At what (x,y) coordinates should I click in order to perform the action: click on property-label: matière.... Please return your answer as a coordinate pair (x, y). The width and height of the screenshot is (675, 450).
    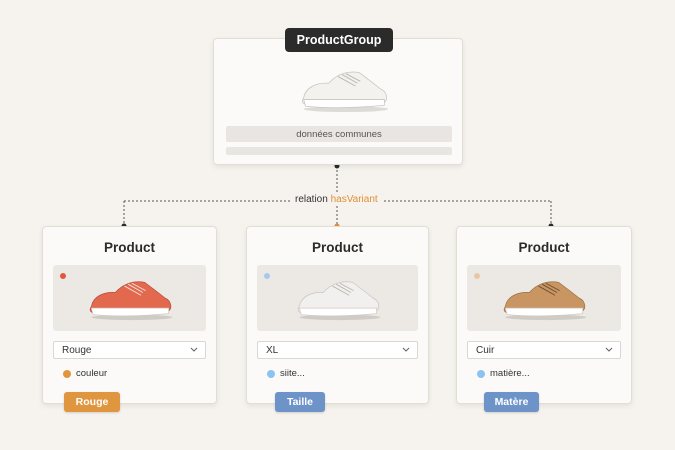
    Looking at the image, I should click on (503, 373).